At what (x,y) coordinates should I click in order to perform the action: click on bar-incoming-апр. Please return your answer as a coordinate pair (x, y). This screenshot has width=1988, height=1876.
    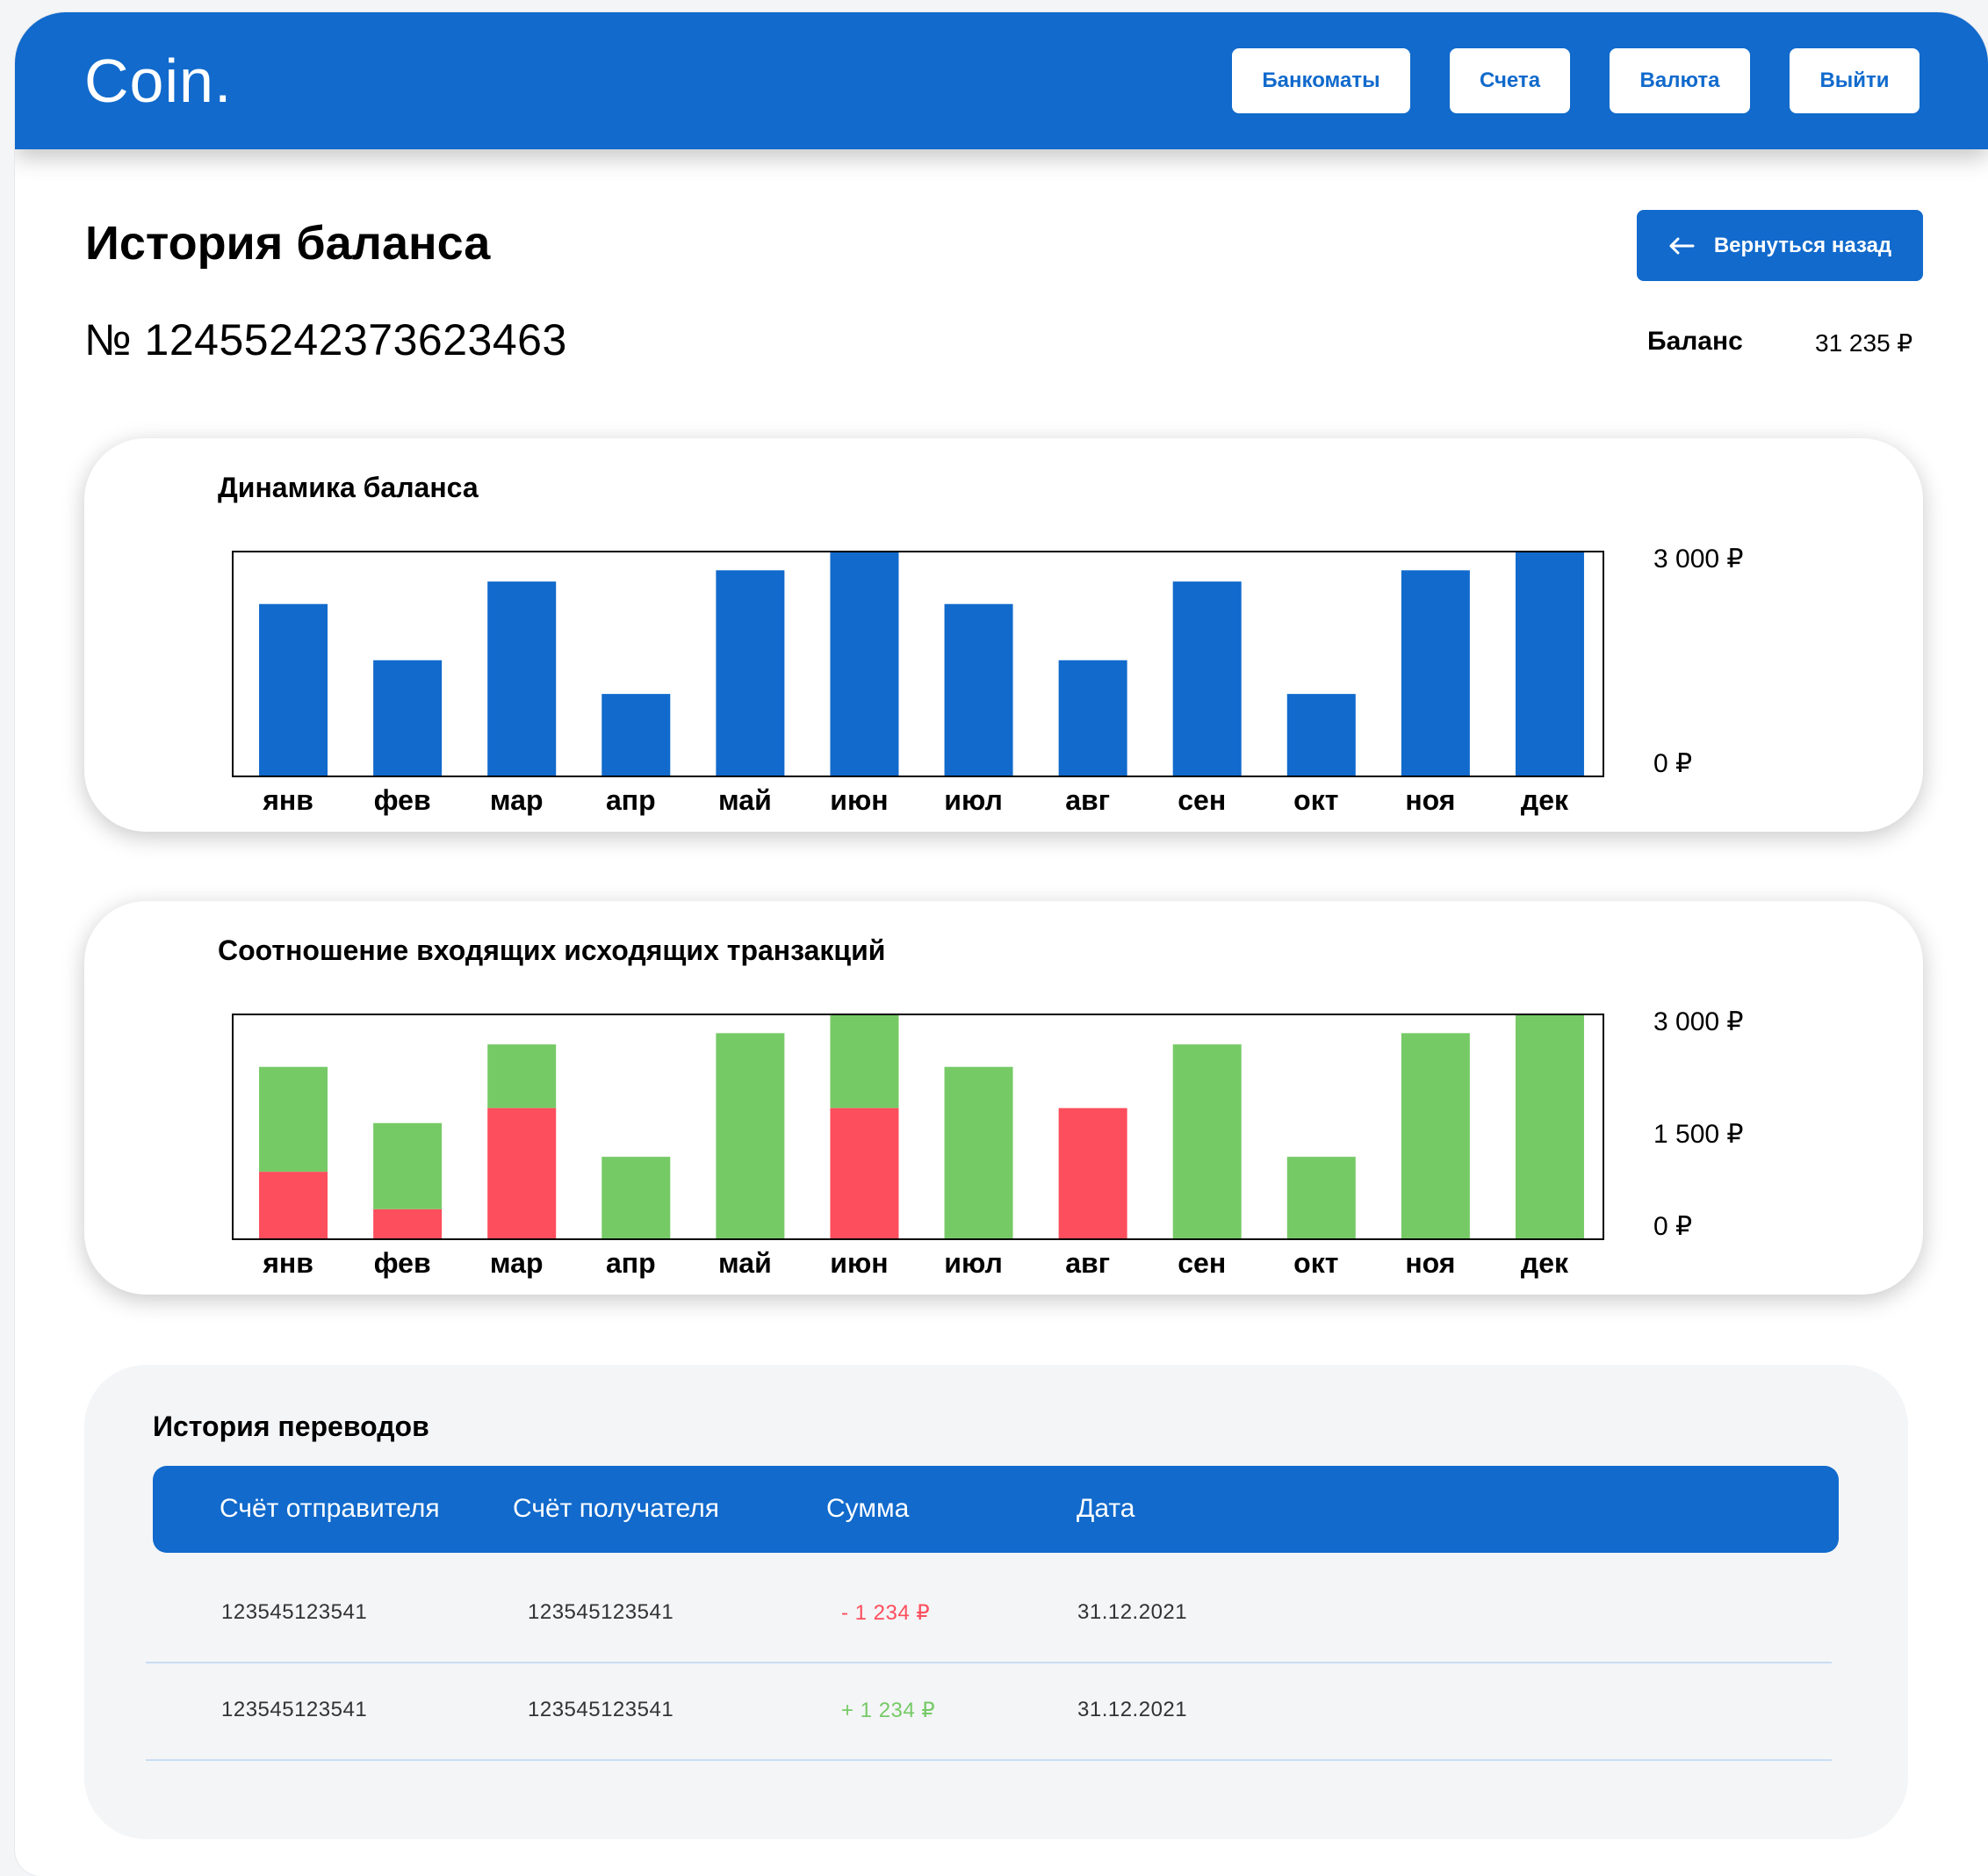
    Looking at the image, I should click on (636, 1198).